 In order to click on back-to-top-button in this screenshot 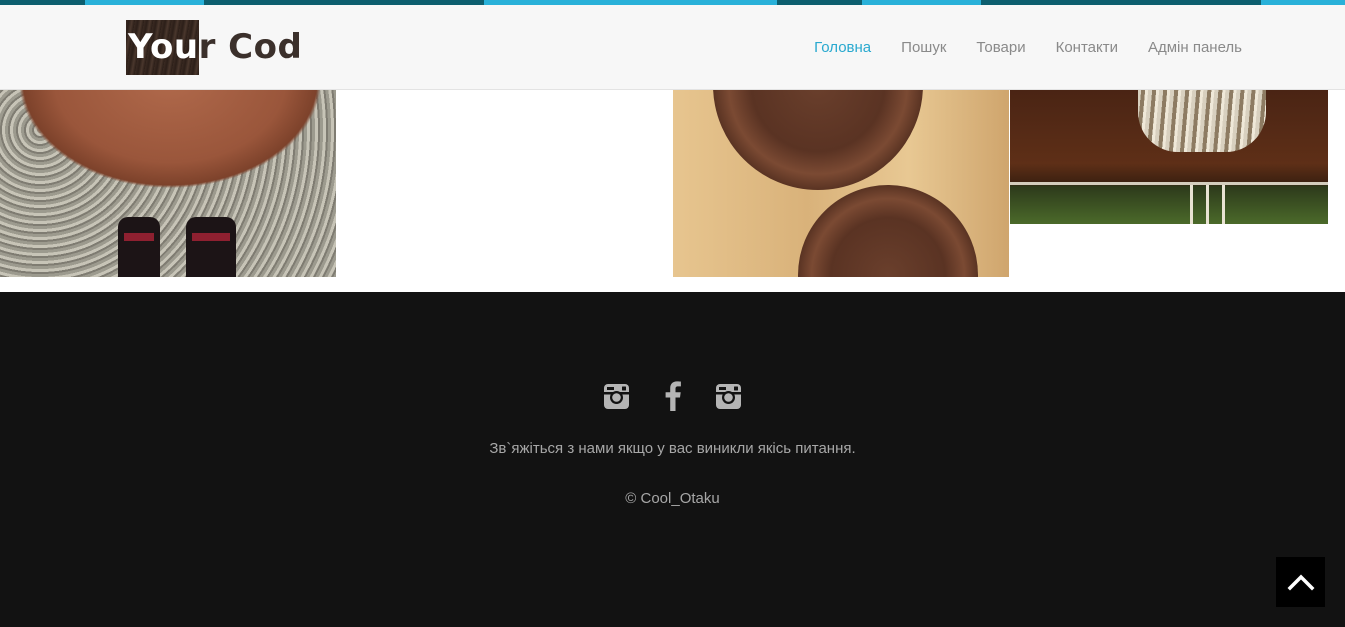, I will do `click(1300, 582)`.